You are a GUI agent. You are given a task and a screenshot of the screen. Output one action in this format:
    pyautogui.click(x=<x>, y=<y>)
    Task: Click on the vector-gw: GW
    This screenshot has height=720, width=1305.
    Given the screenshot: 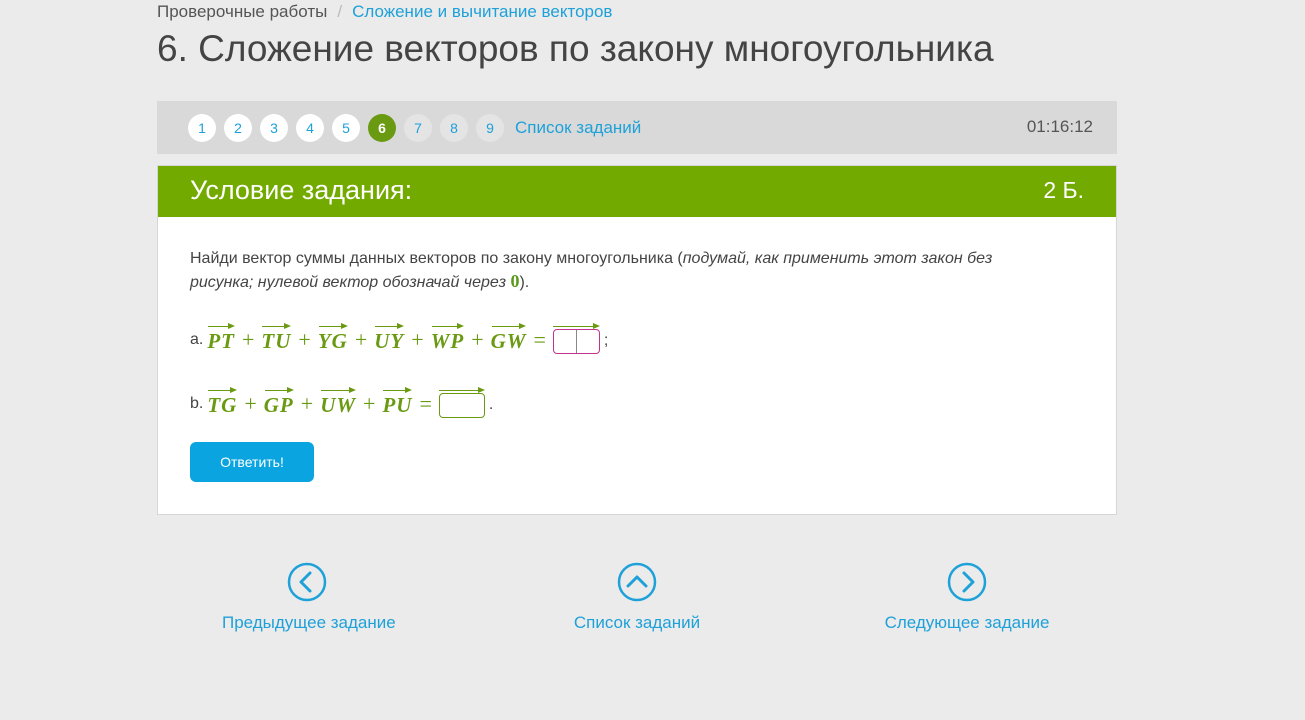 What is the action you would take?
    pyautogui.click(x=509, y=338)
    